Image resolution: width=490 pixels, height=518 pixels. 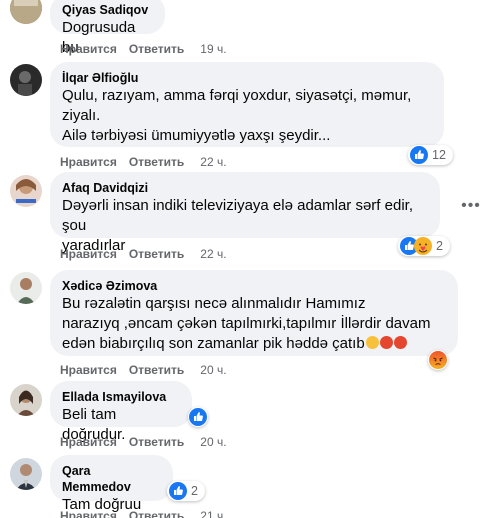 I want to click on comment-author: Ellada Ismayilova, so click(x=121, y=397).